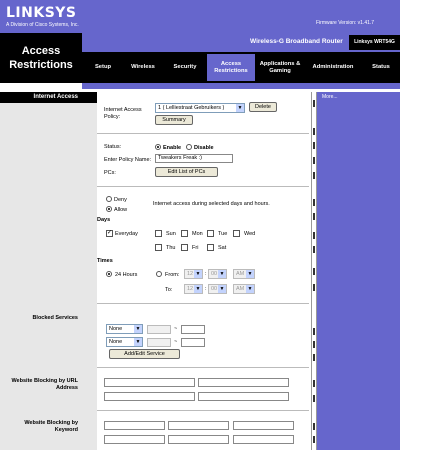 This screenshot has width=425, height=450. I want to click on allow-radio, so click(109, 209).